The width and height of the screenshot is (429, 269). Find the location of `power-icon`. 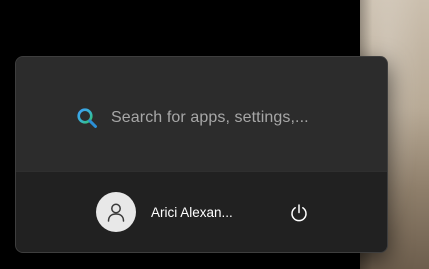

power-icon is located at coordinates (299, 213).